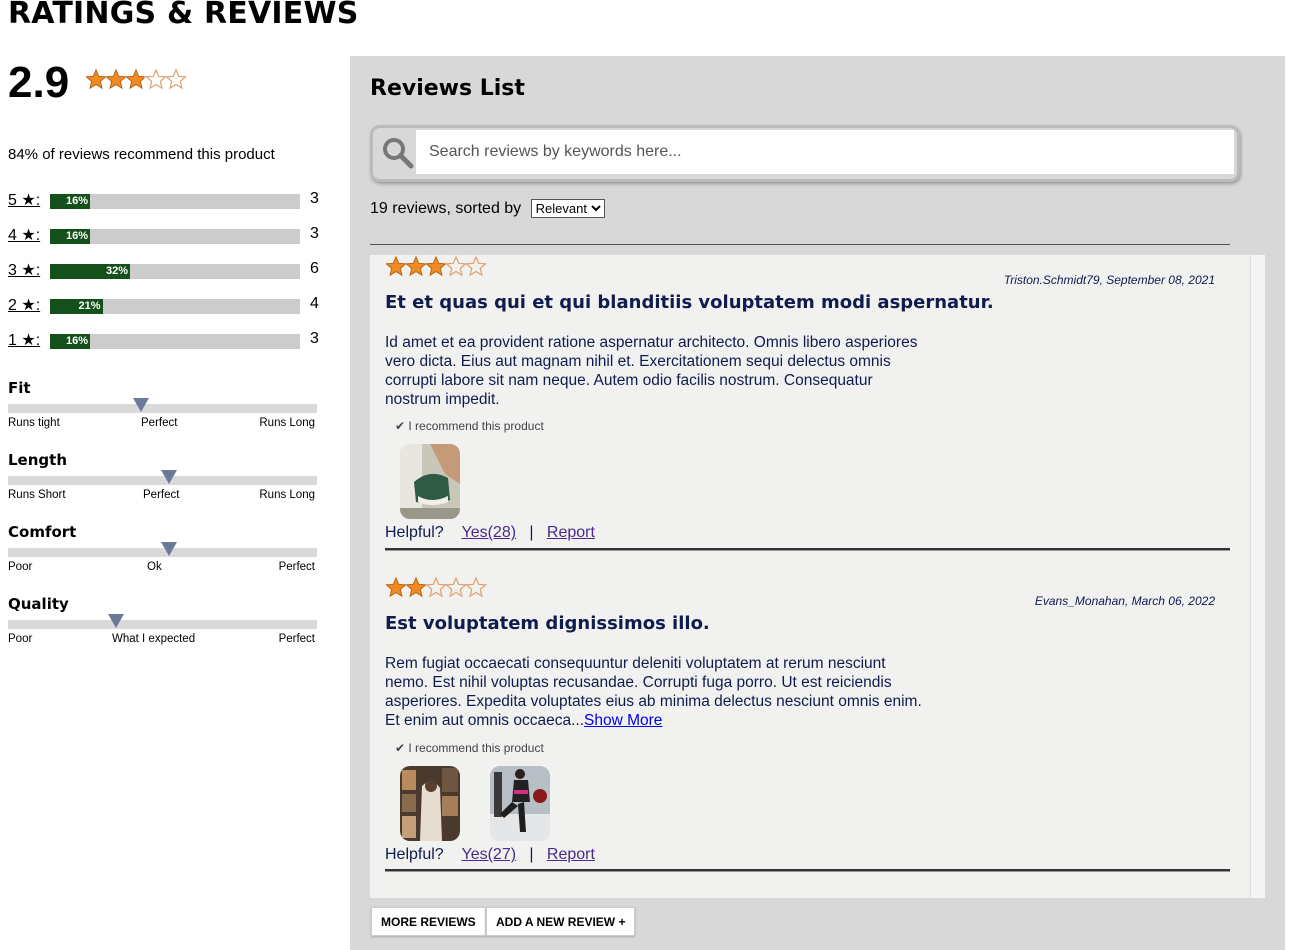 The image size is (1295, 950). Describe the element at coordinates (162, 624) in the screenshot. I see `characteristic-track` at that location.